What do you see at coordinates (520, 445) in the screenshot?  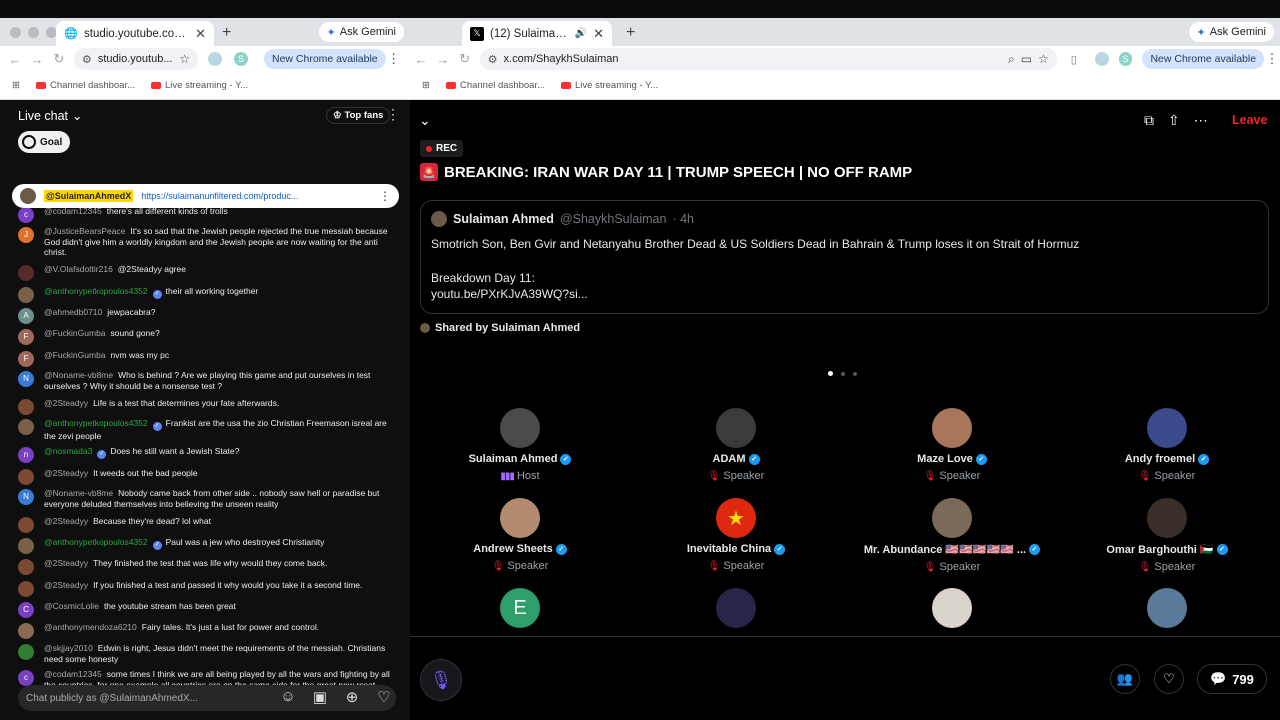 I see `speaker-tile: Sulaiman Ahmed ✓ ▮▮▮ Host` at bounding box center [520, 445].